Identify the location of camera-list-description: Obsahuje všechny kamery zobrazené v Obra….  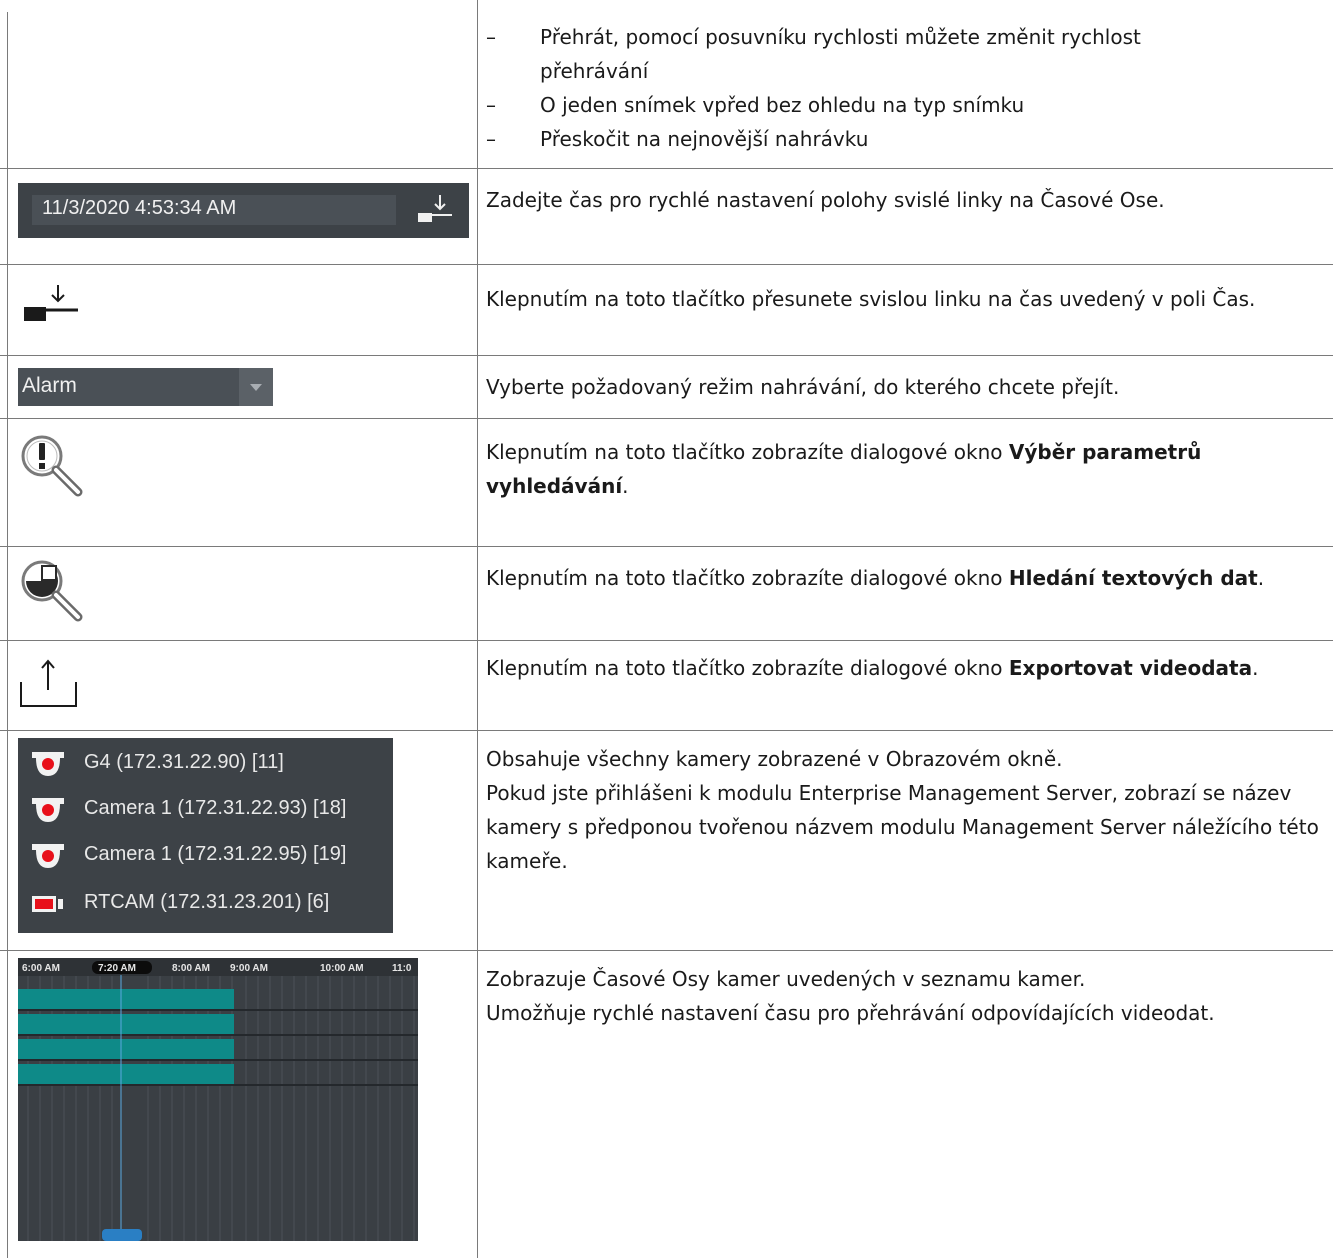
(908, 810).